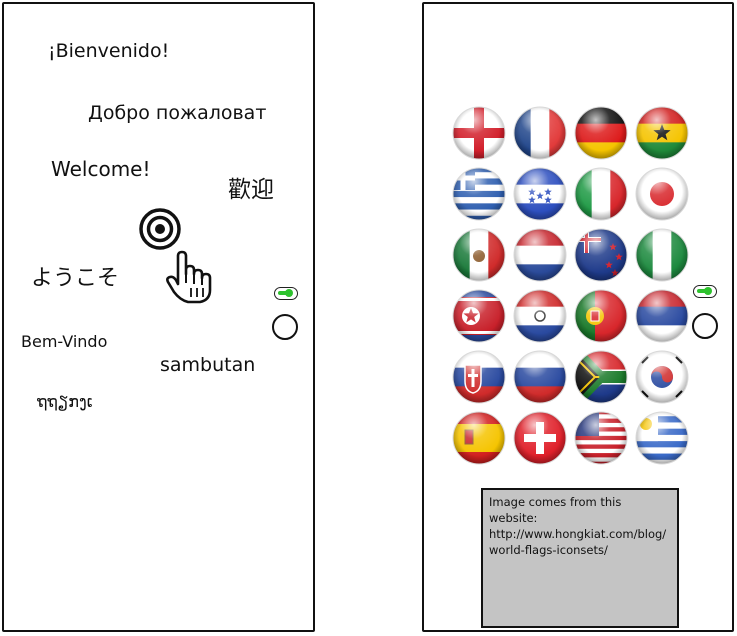 Image resolution: width=737 pixels, height=636 pixels. I want to click on language-radio-button, so click(285, 327).